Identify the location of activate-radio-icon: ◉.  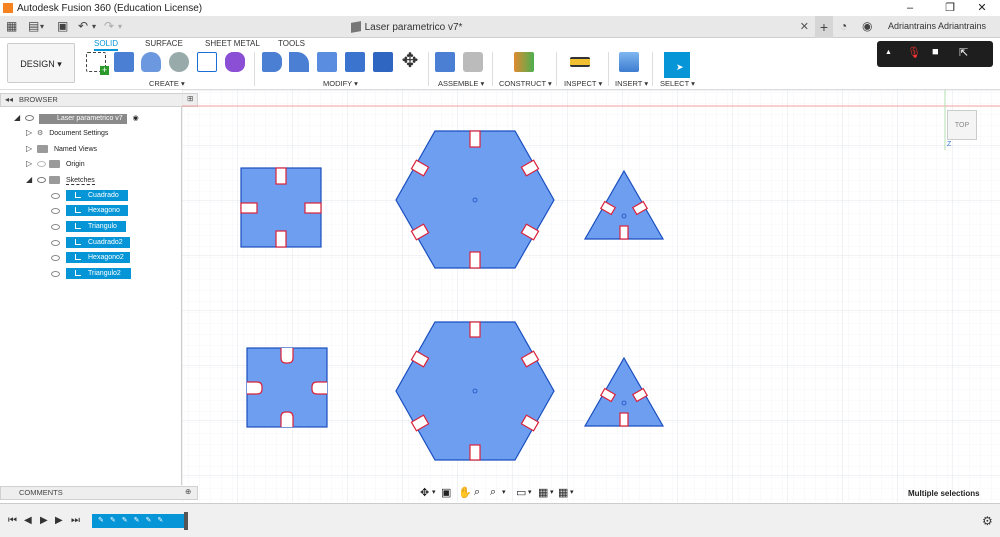
(136, 118).